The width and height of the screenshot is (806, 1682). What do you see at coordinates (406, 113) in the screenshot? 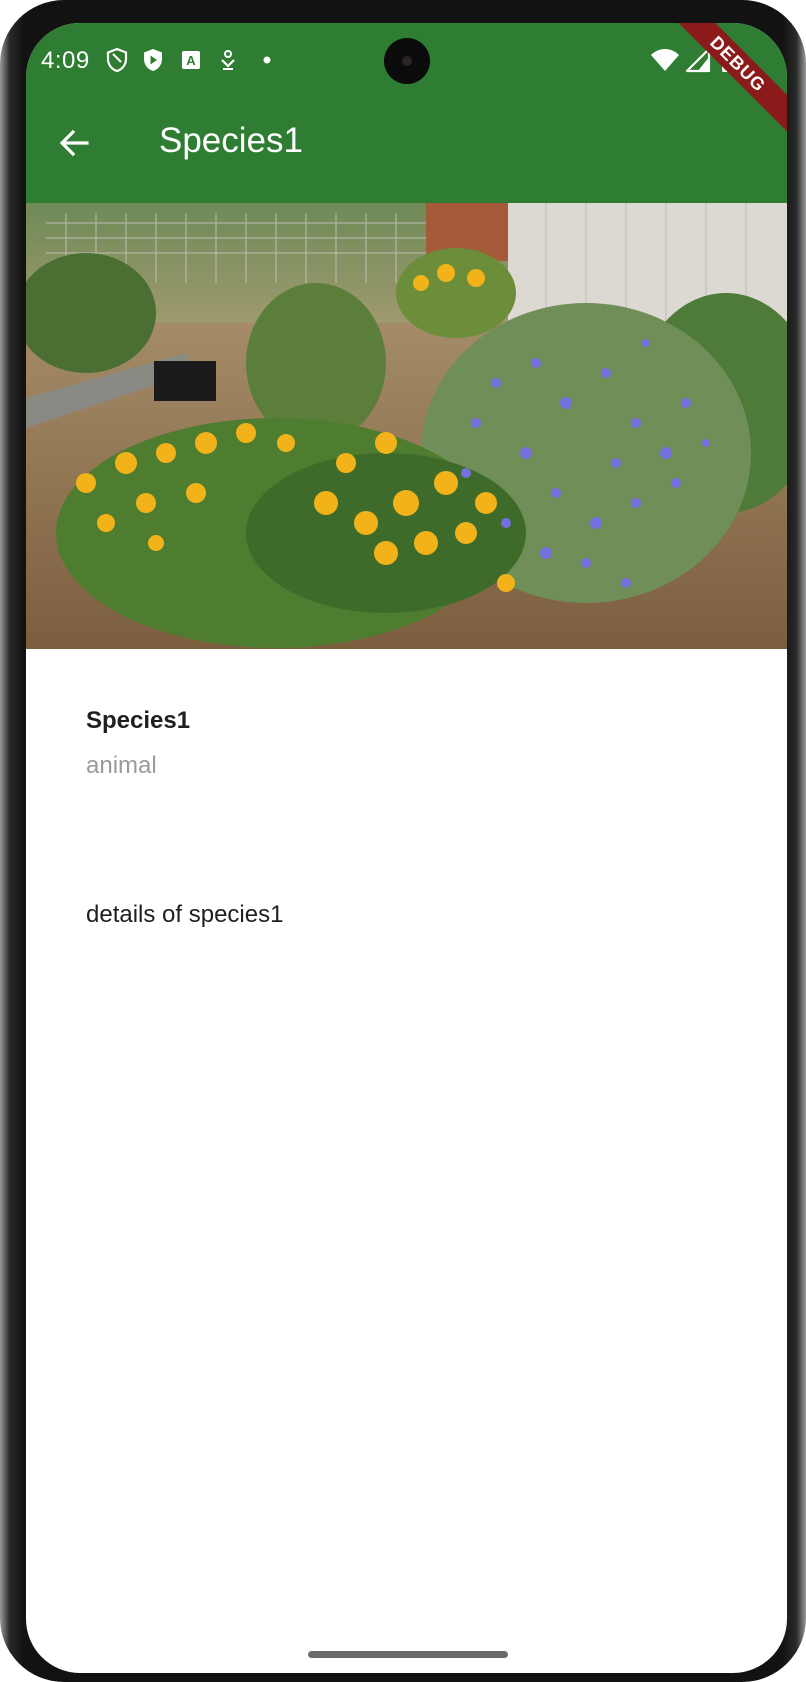
I see `app-bar: 4:09 A DEBUG Species1` at bounding box center [406, 113].